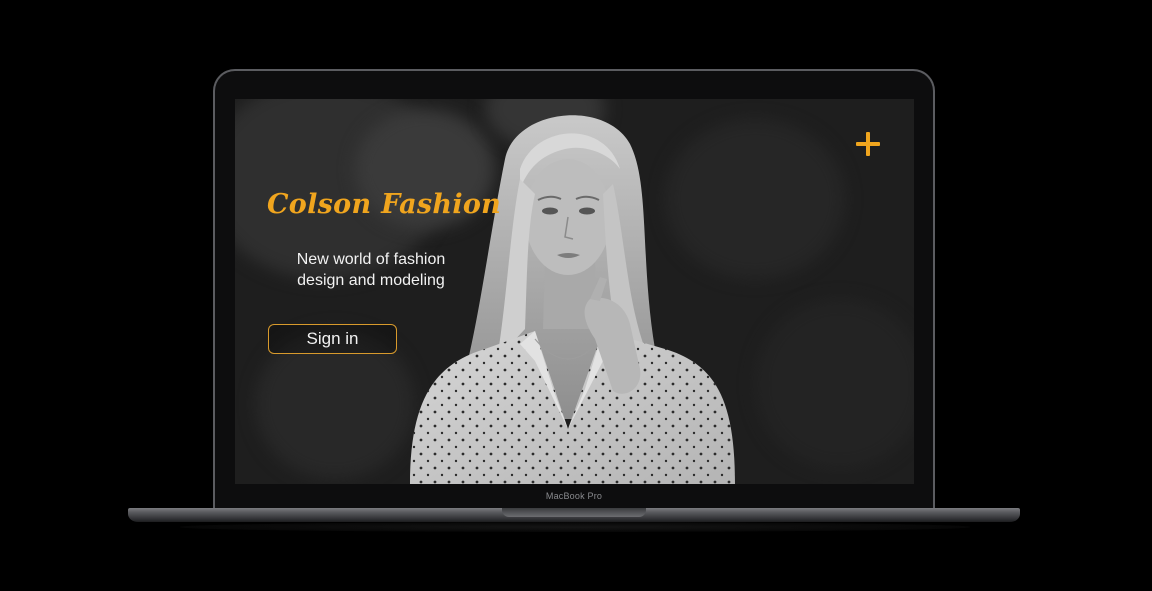 The image size is (1152, 591). What do you see at coordinates (384, 204) in the screenshot?
I see `brand-title: Colson Fashion` at bounding box center [384, 204].